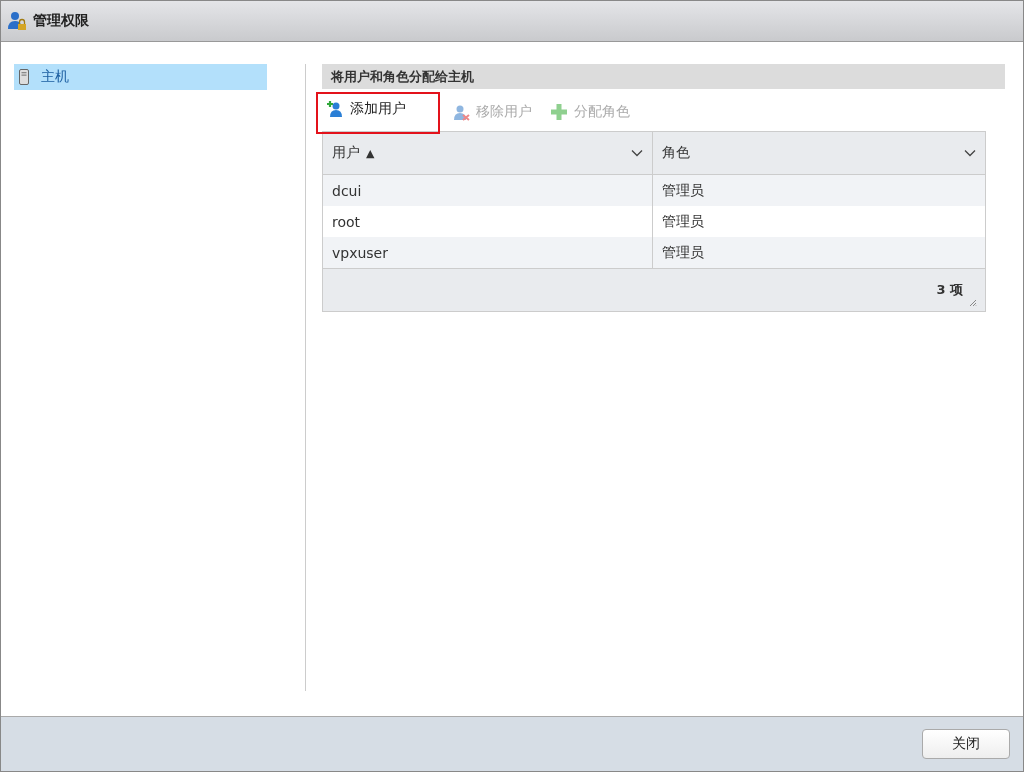 The image size is (1024, 772). Describe the element at coordinates (676, 153) in the screenshot. I see `column-label: 角色` at that location.